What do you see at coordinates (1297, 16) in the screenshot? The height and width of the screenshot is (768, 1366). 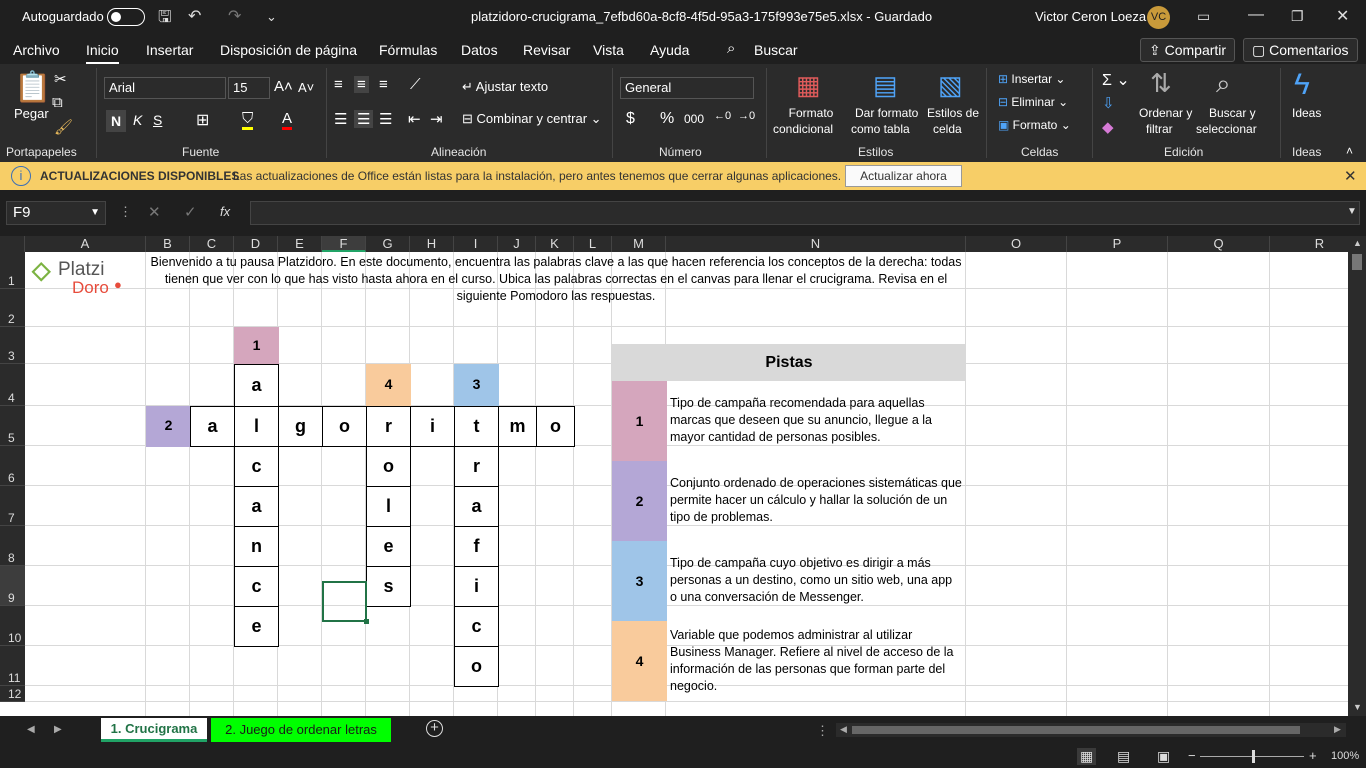 I see `restore-icon: ❐` at bounding box center [1297, 16].